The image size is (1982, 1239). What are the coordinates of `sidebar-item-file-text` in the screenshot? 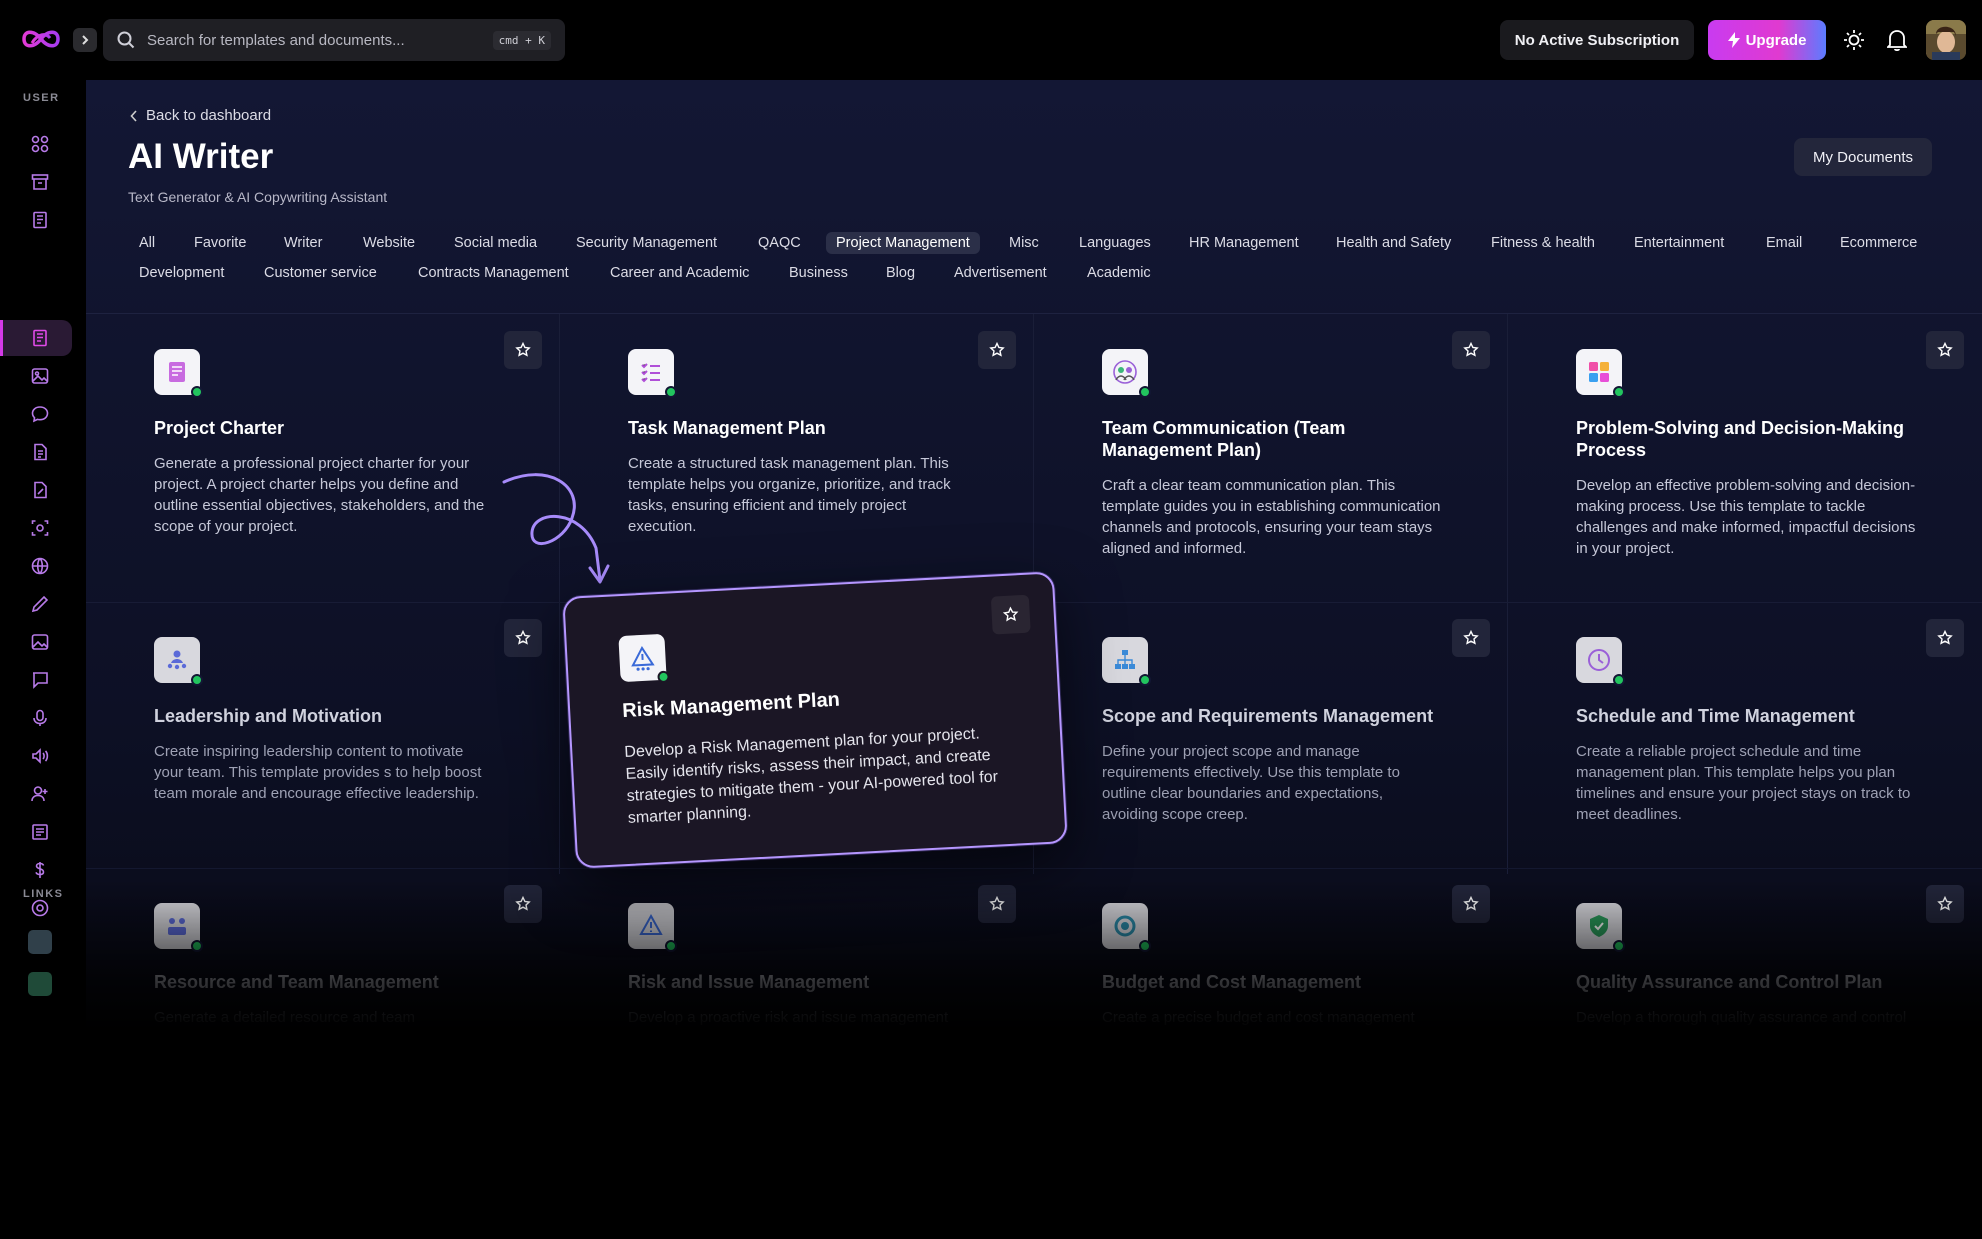 It's located at (40, 452).